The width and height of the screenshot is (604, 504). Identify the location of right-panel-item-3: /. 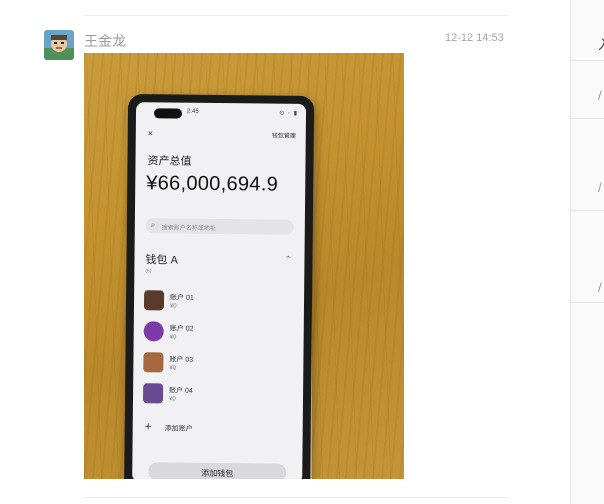
(600, 187).